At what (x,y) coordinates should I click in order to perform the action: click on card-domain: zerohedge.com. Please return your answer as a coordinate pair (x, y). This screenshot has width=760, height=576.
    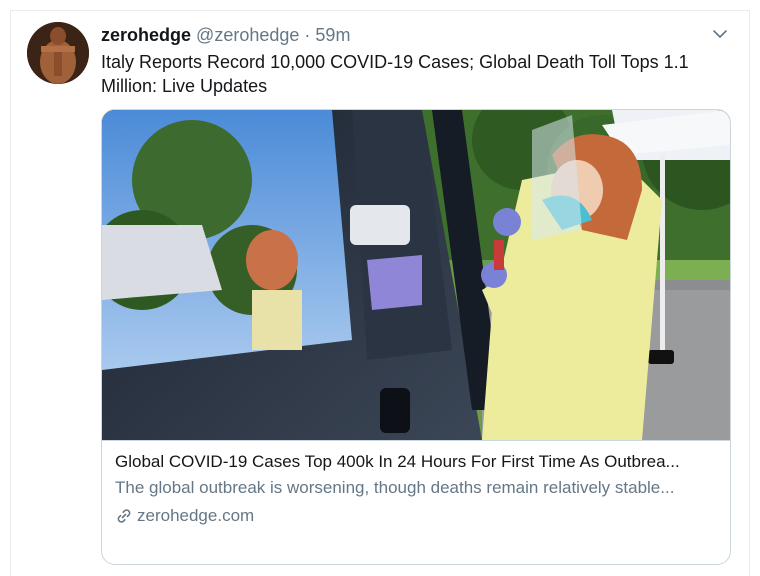
    Looking at the image, I should click on (417, 516).